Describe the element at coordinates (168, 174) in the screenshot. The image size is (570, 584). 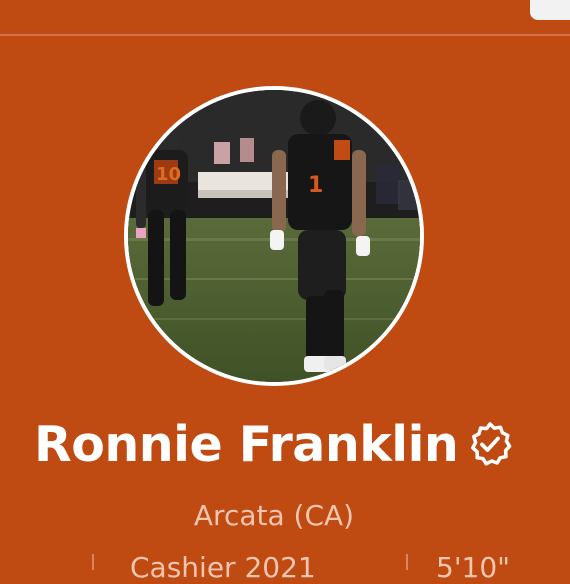
I see `jersey-number-10: 10` at that location.